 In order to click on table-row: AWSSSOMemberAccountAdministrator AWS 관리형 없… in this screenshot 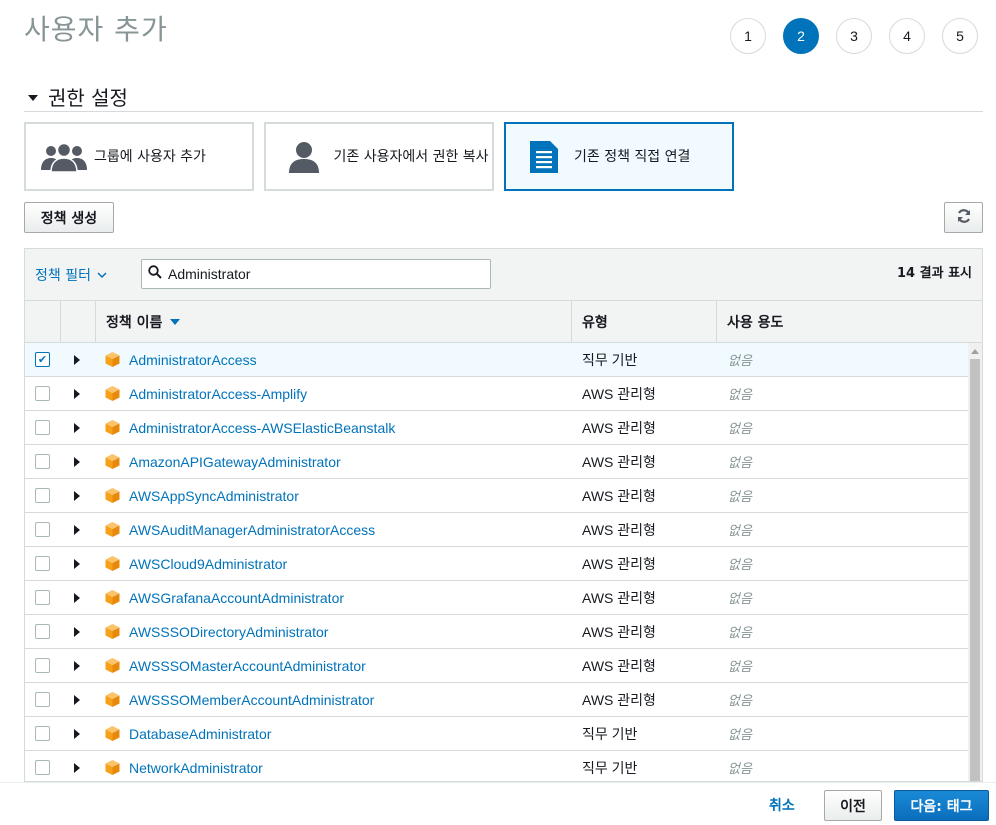, I will do `click(496, 700)`.